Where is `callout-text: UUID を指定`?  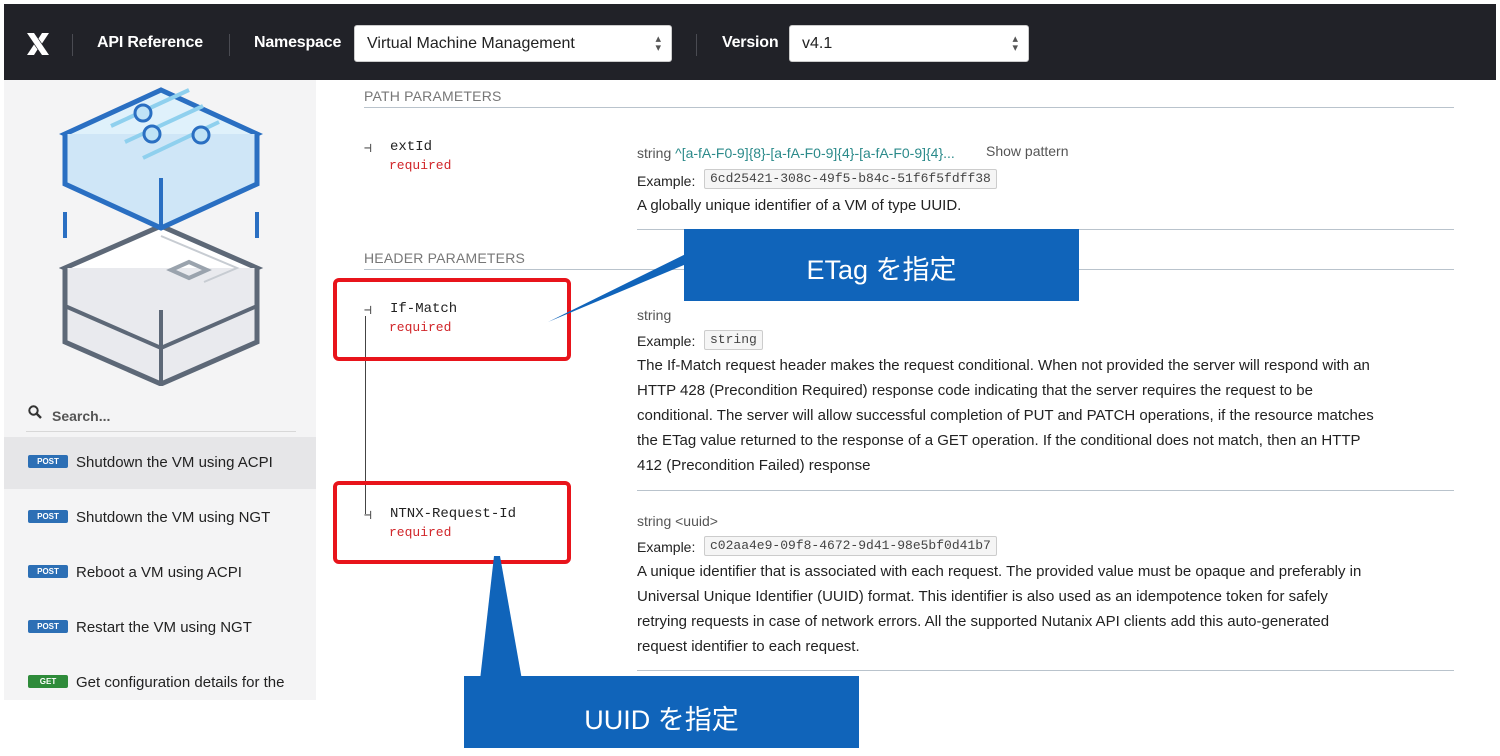 callout-text: UUID を指定 is located at coordinates (661, 720).